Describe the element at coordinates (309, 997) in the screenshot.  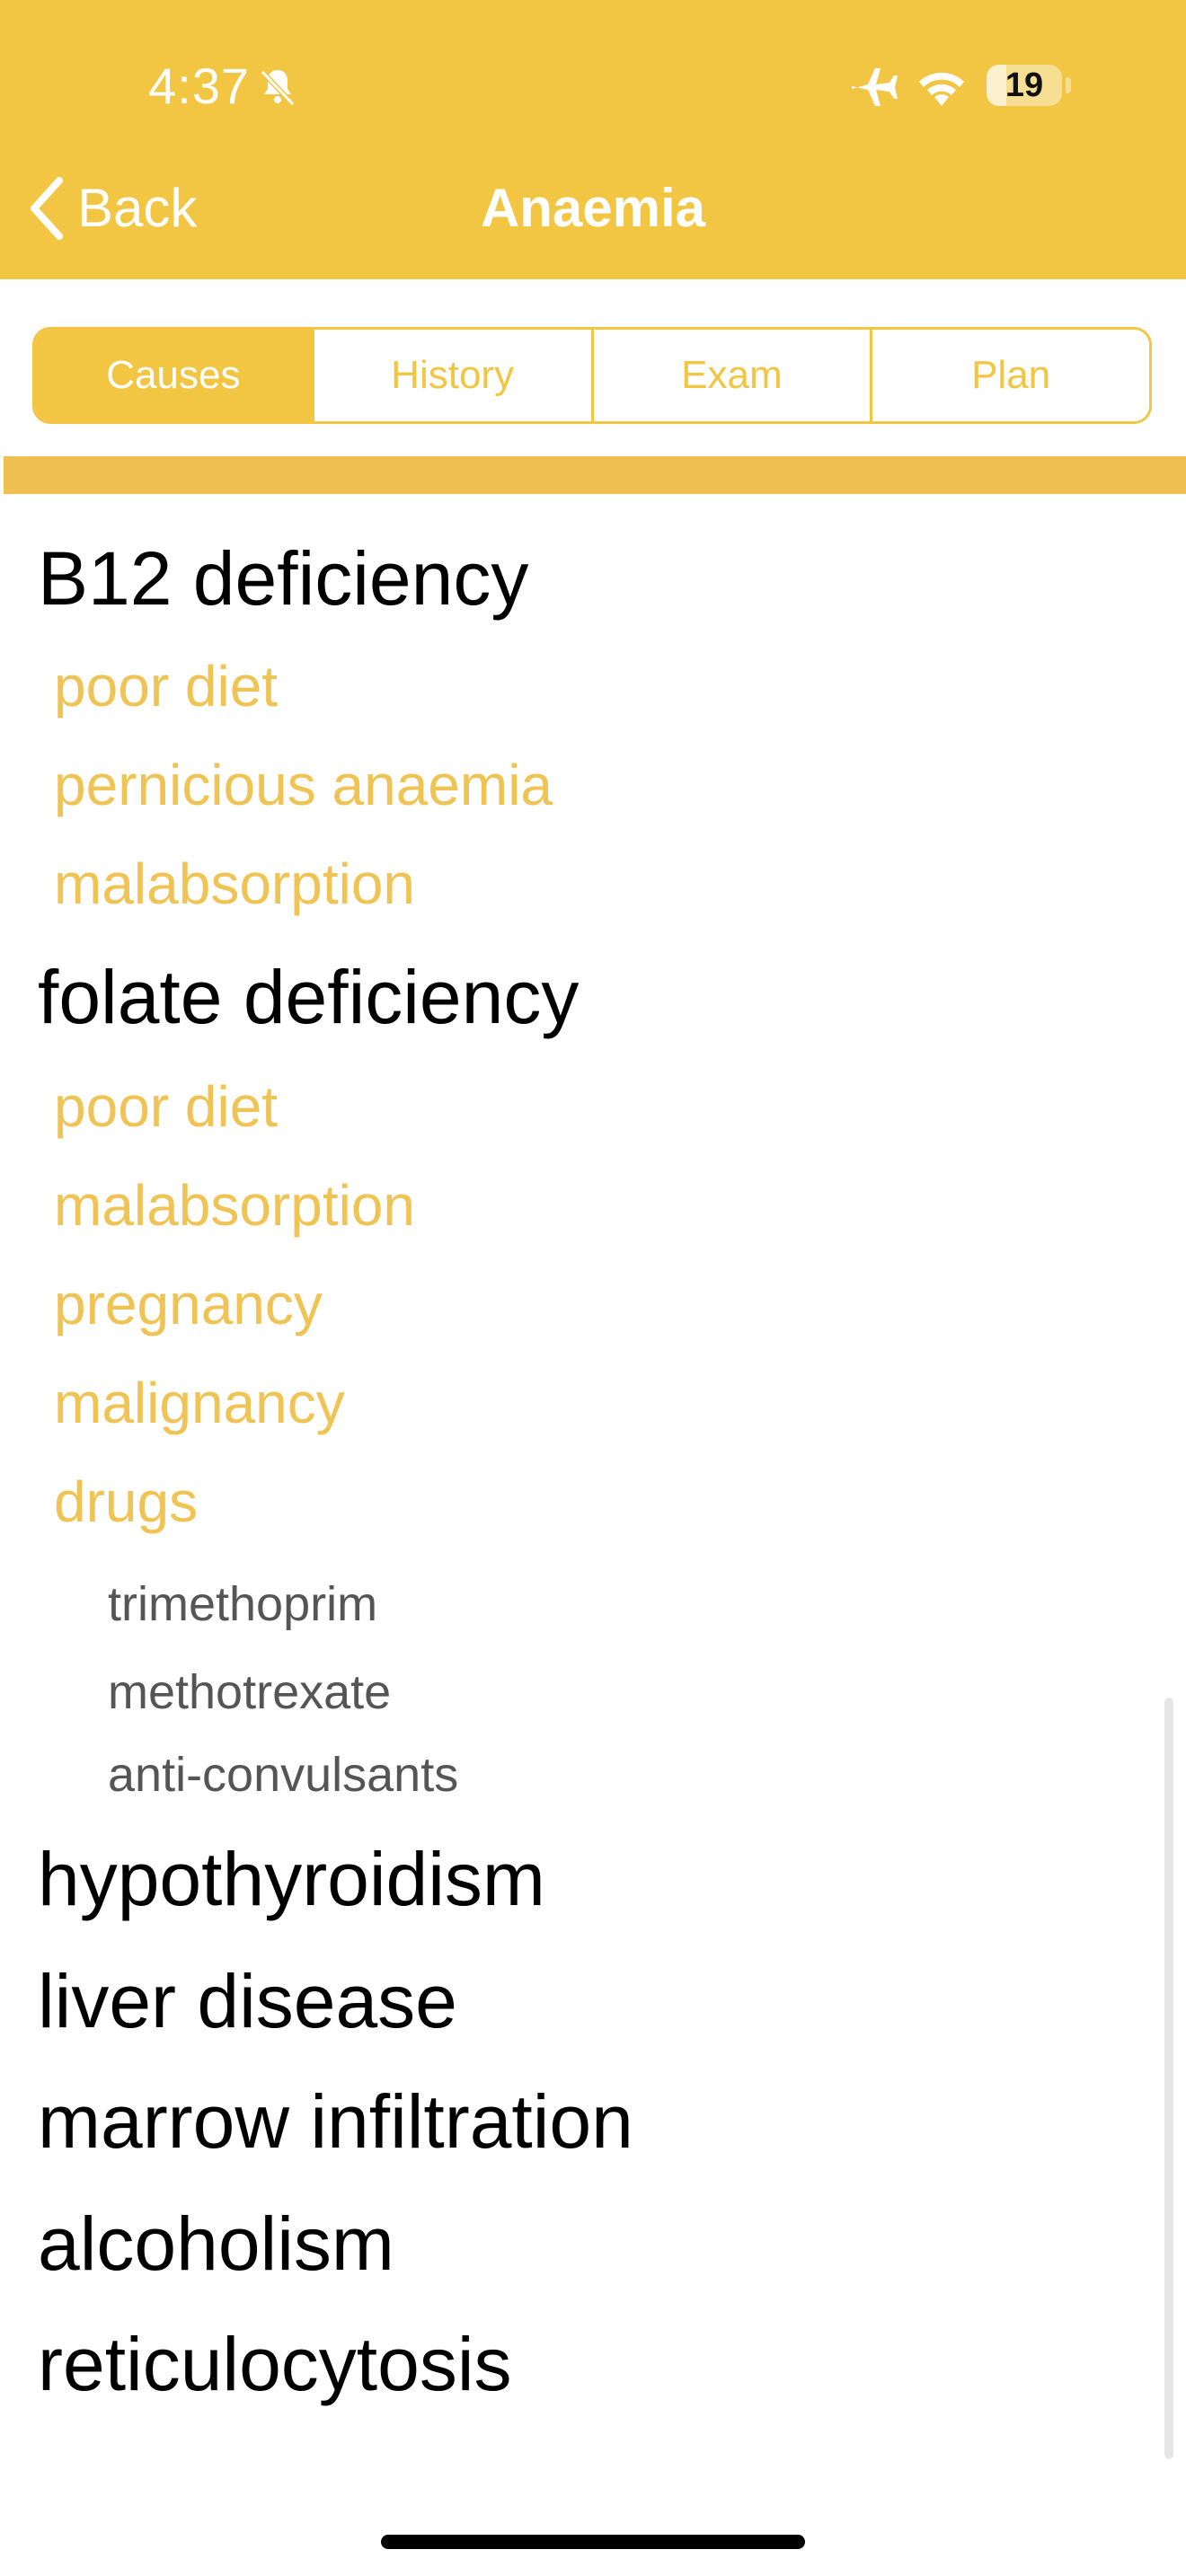
I see `cause-heading: folate deficiency` at that location.